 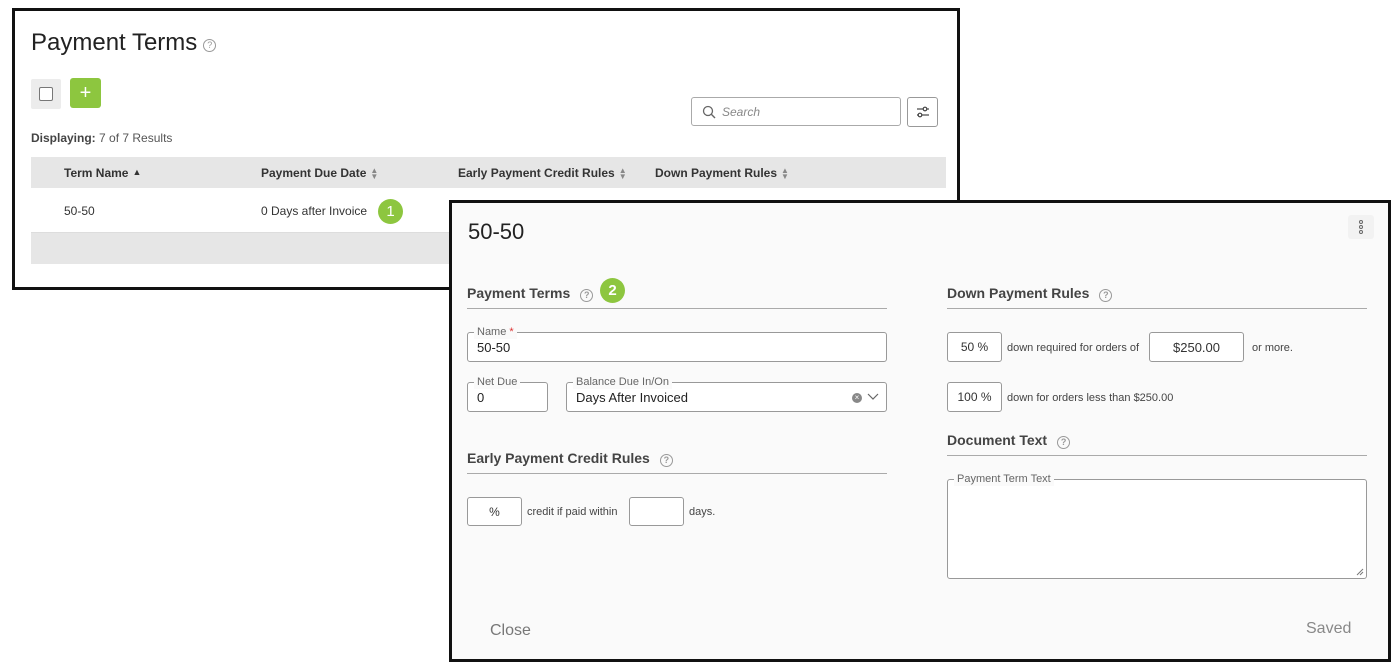 What do you see at coordinates (1360, 572) in the screenshot?
I see `resize-icon` at bounding box center [1360, 572].